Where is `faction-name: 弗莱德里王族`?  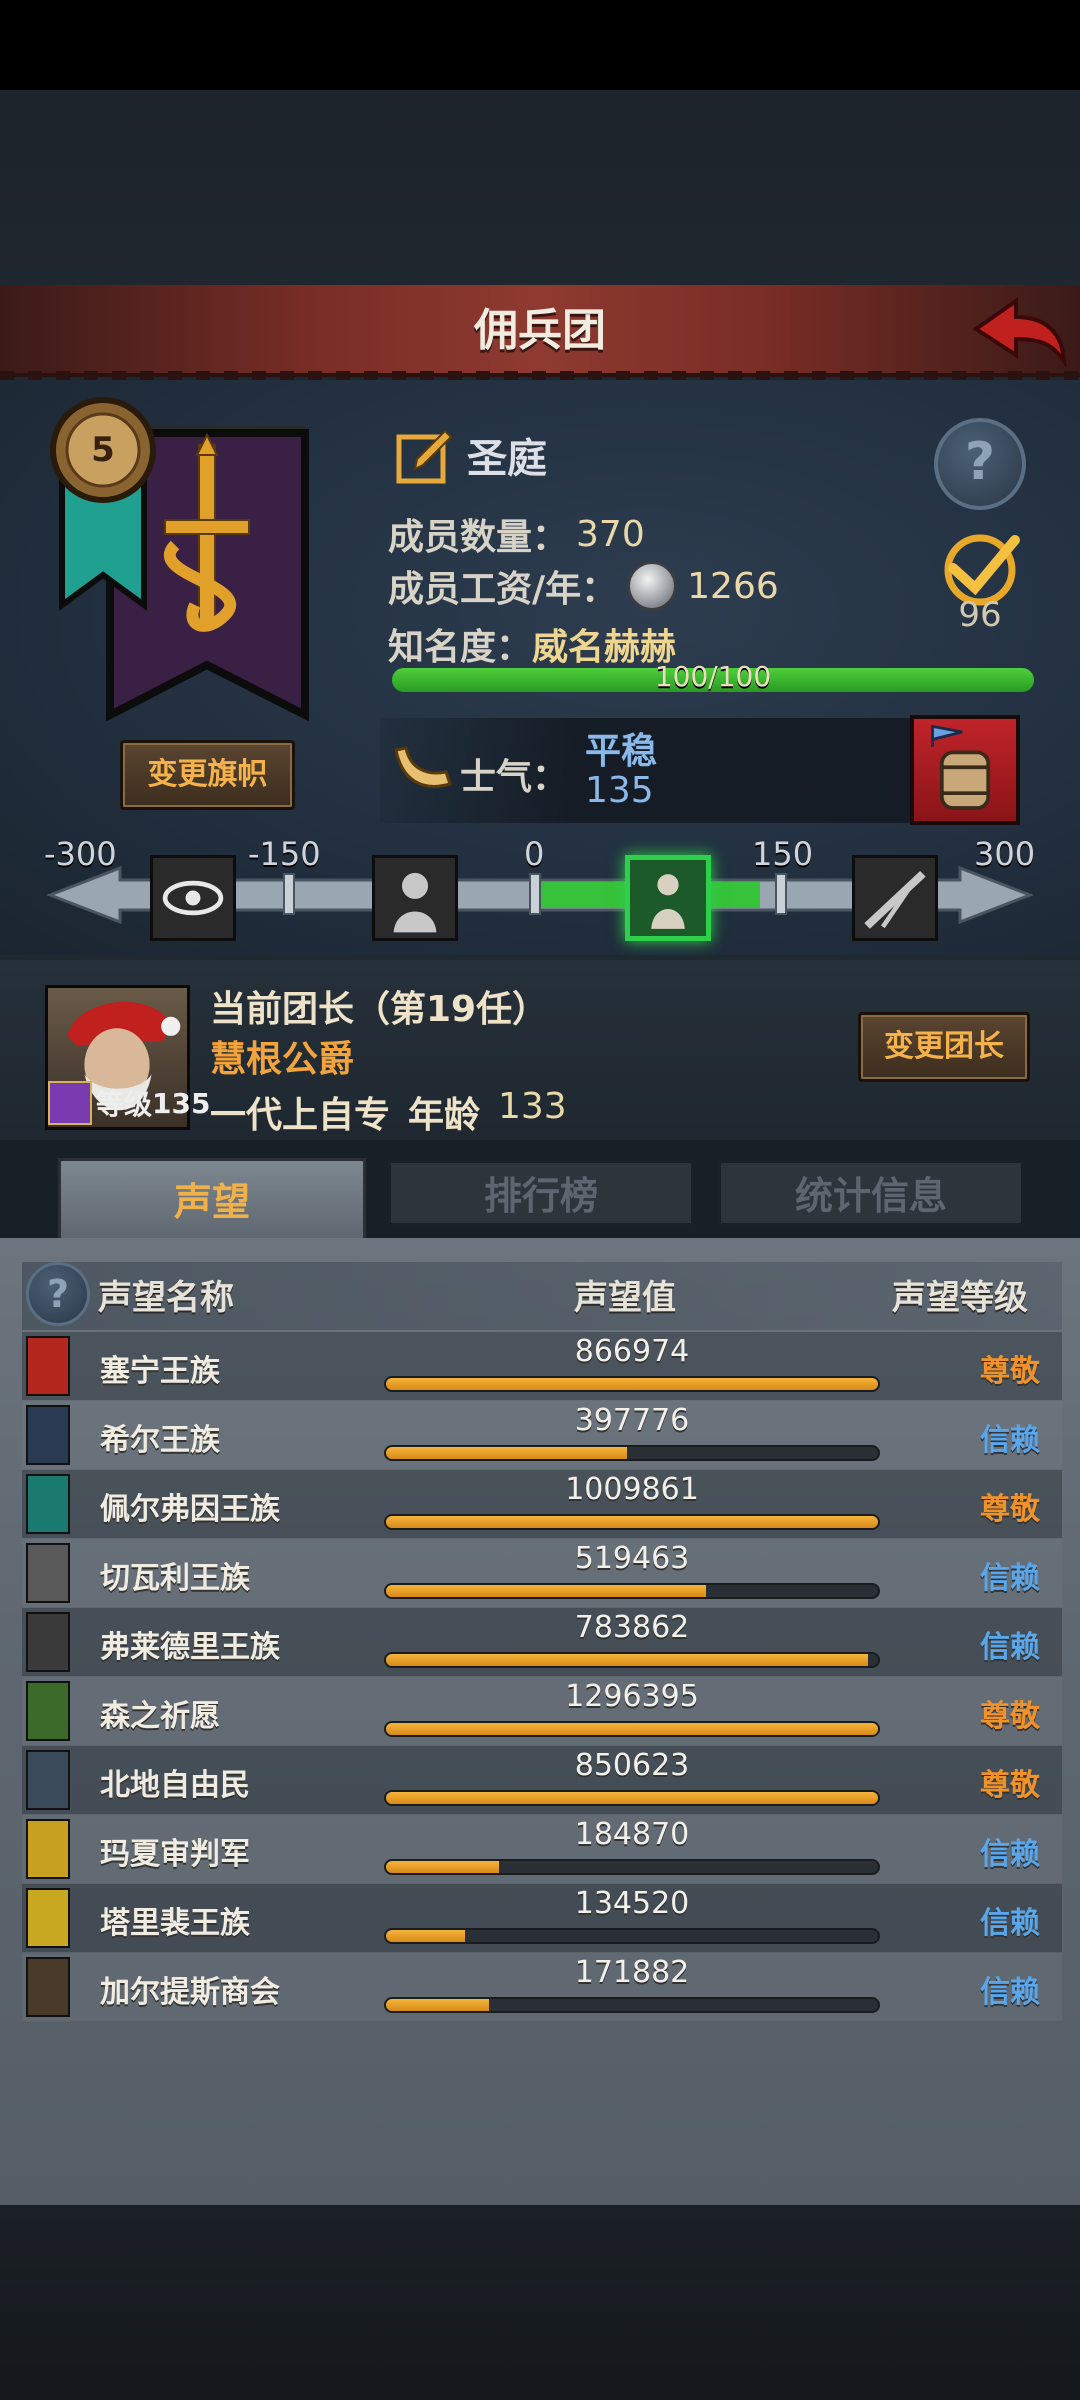 faction-name: 弗莱德里王族 is located at coordinates (190, 1647).